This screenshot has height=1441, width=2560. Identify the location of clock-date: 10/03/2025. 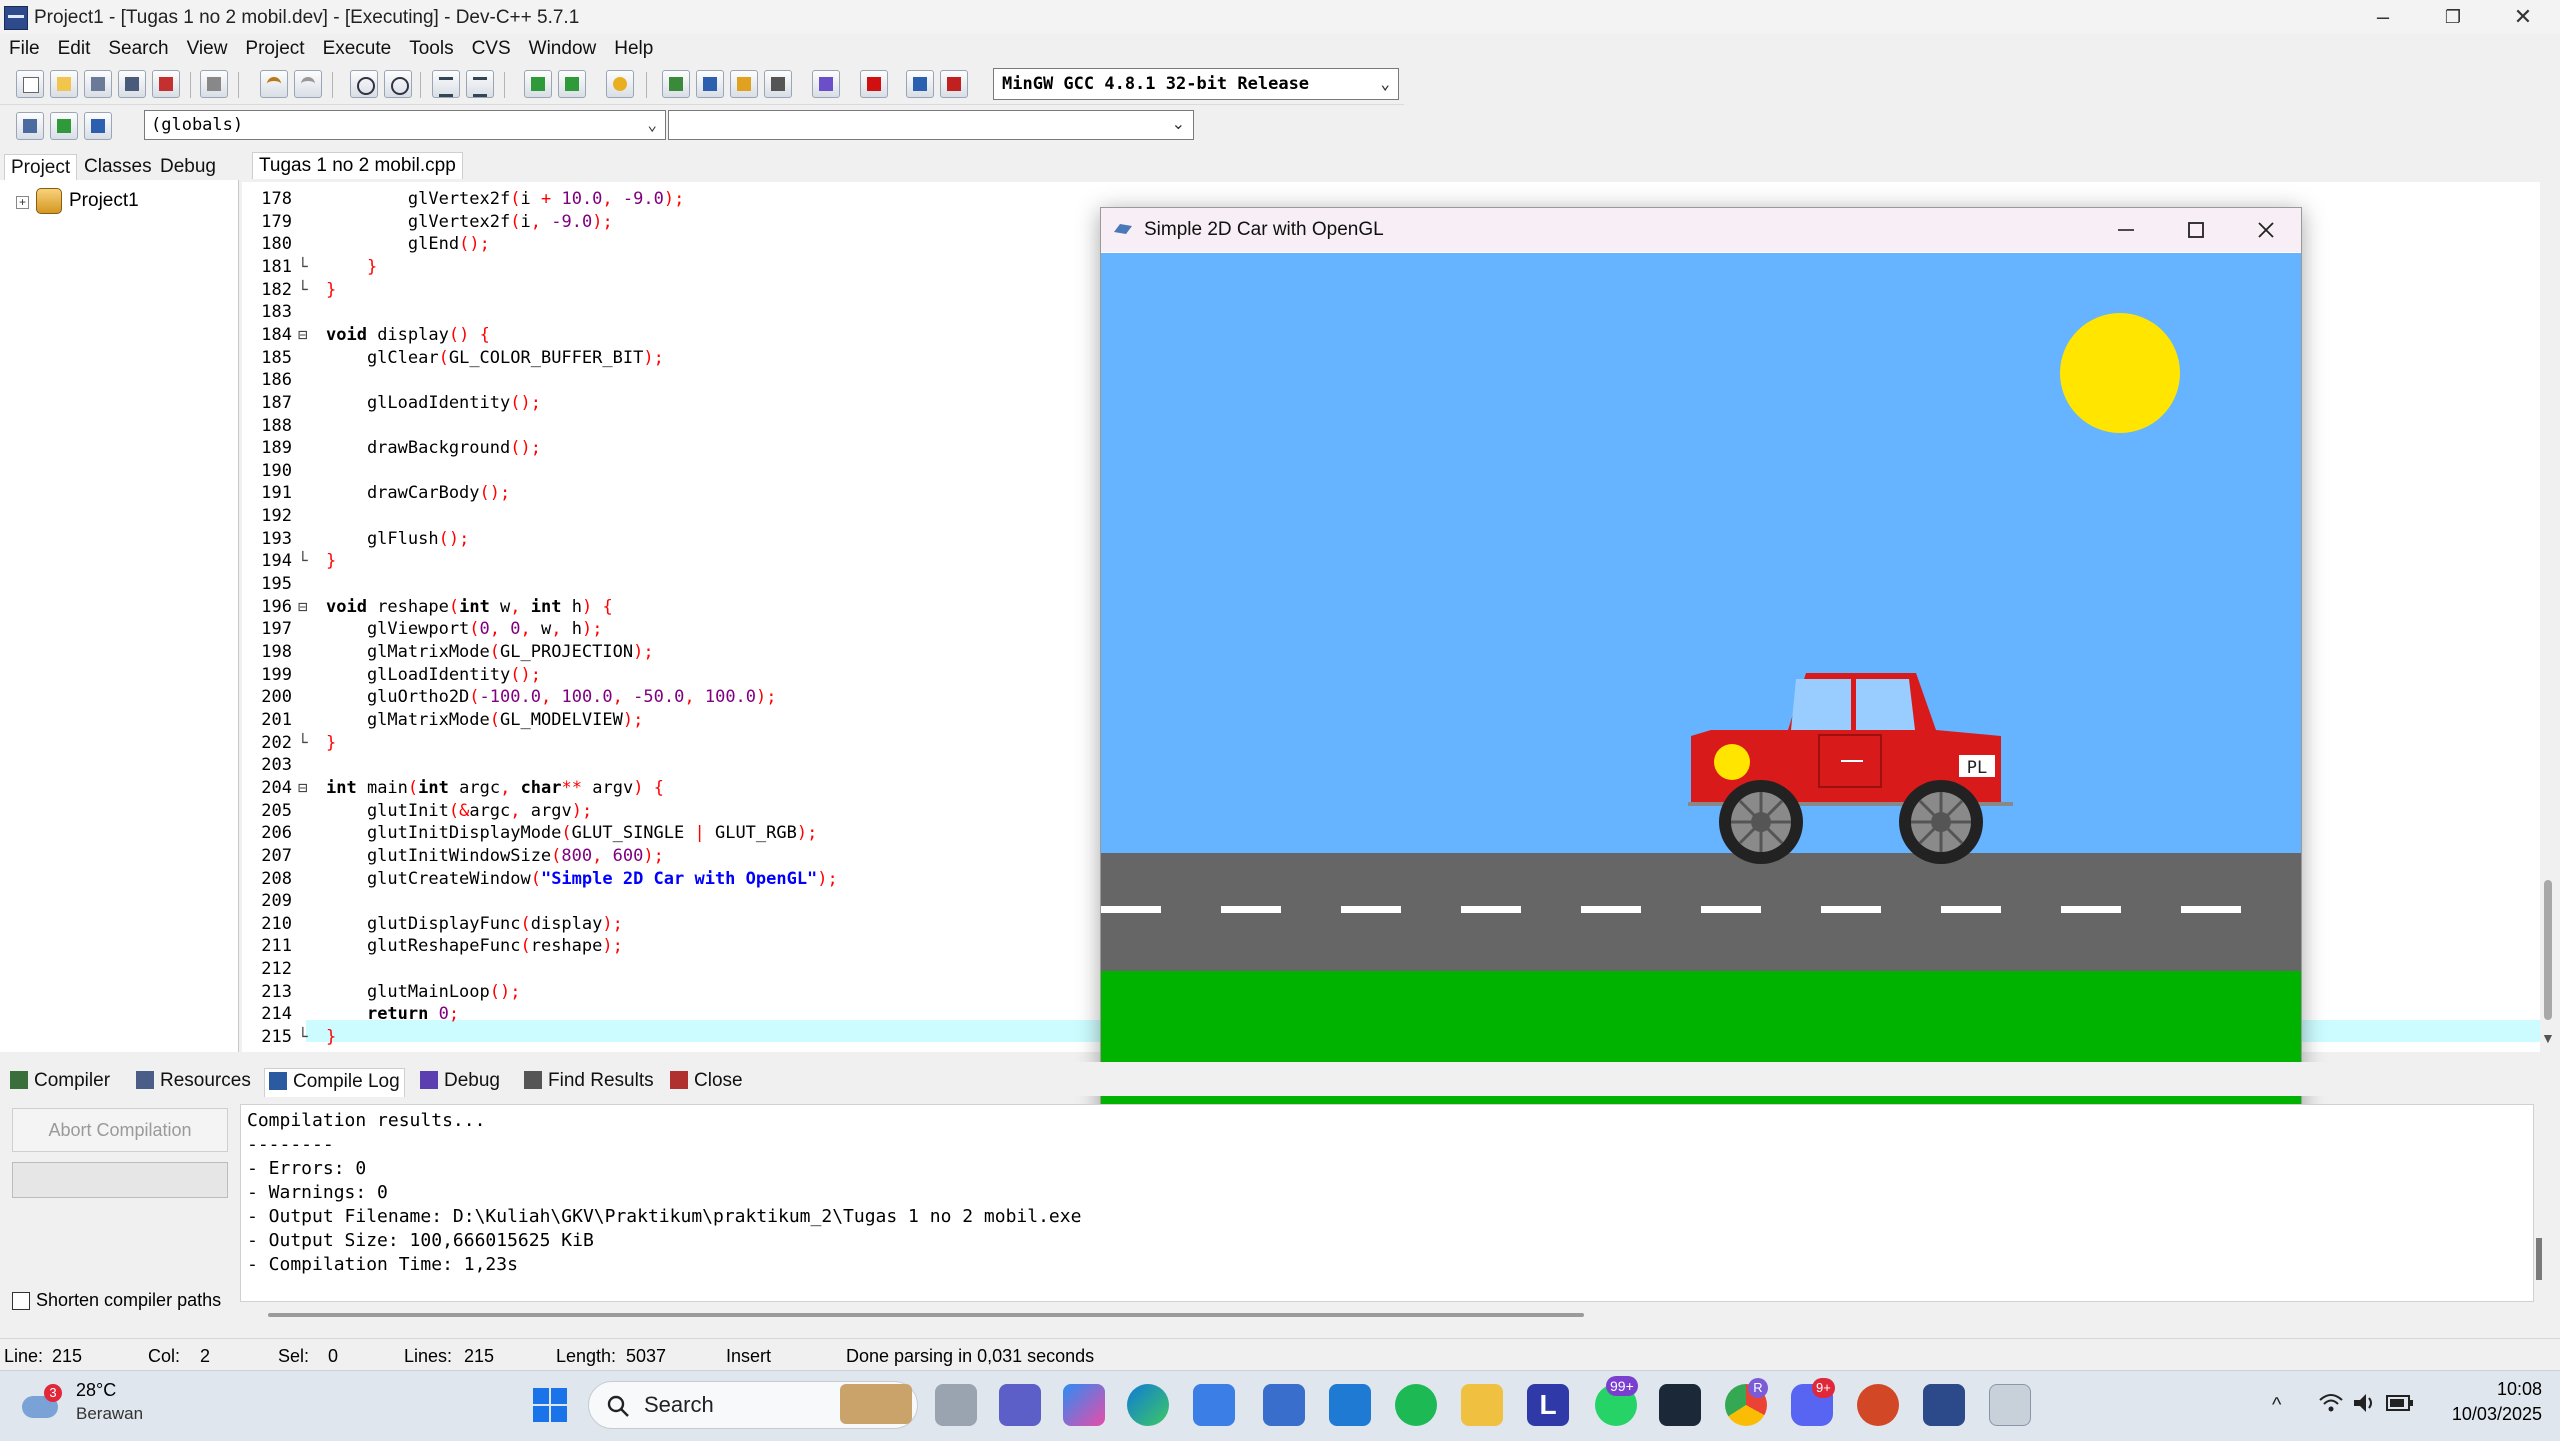
(2489, 1414).